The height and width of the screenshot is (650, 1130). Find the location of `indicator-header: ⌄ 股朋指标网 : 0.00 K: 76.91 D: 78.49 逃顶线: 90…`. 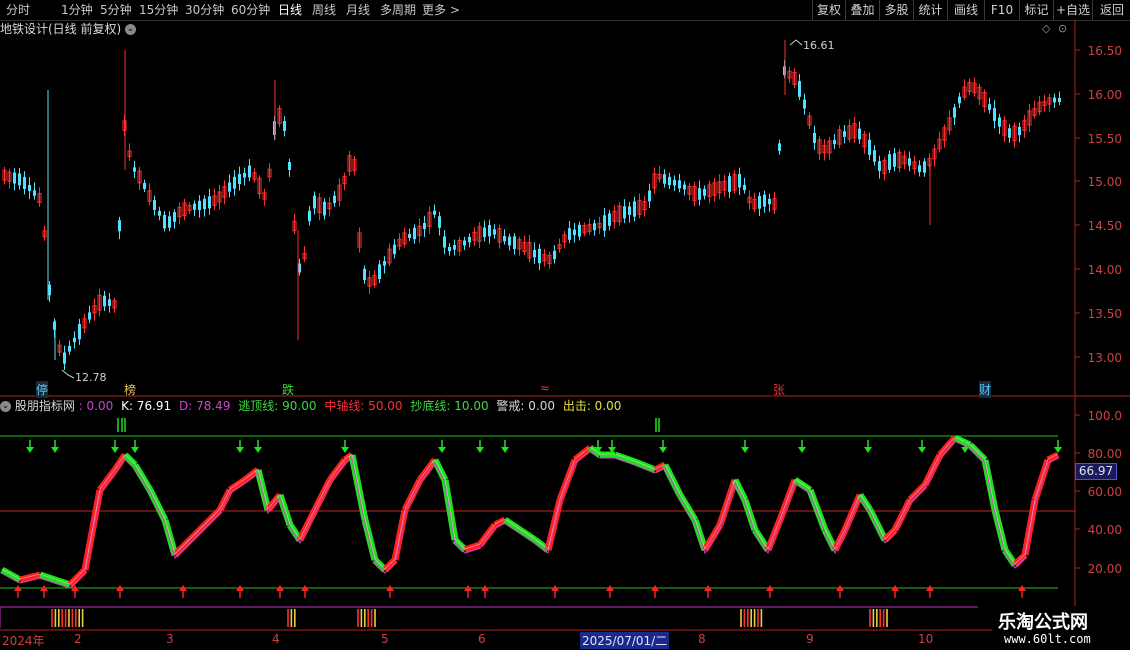

indicator-header: ⌄ 股朋指标网 : 0.00 K: 76.91 D: 78.49 逃顶线: 90… is located at coordinates (310, 406).